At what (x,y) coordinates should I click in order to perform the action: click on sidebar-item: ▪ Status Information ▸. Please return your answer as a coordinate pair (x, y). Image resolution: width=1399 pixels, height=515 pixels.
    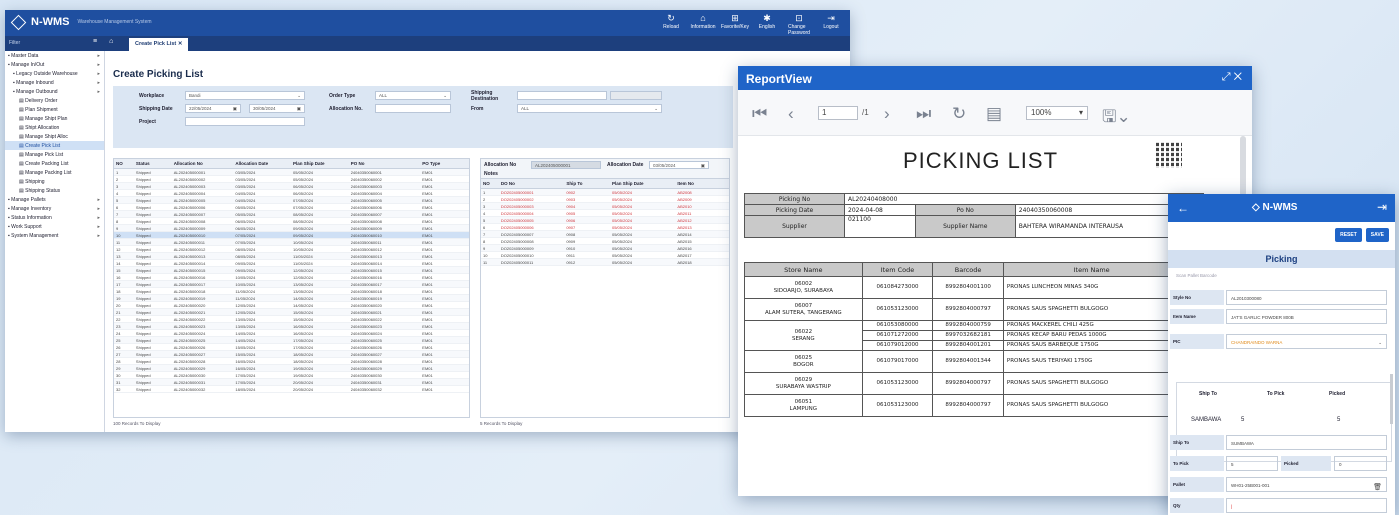
    Looking at the image, I should click on (54, 217).